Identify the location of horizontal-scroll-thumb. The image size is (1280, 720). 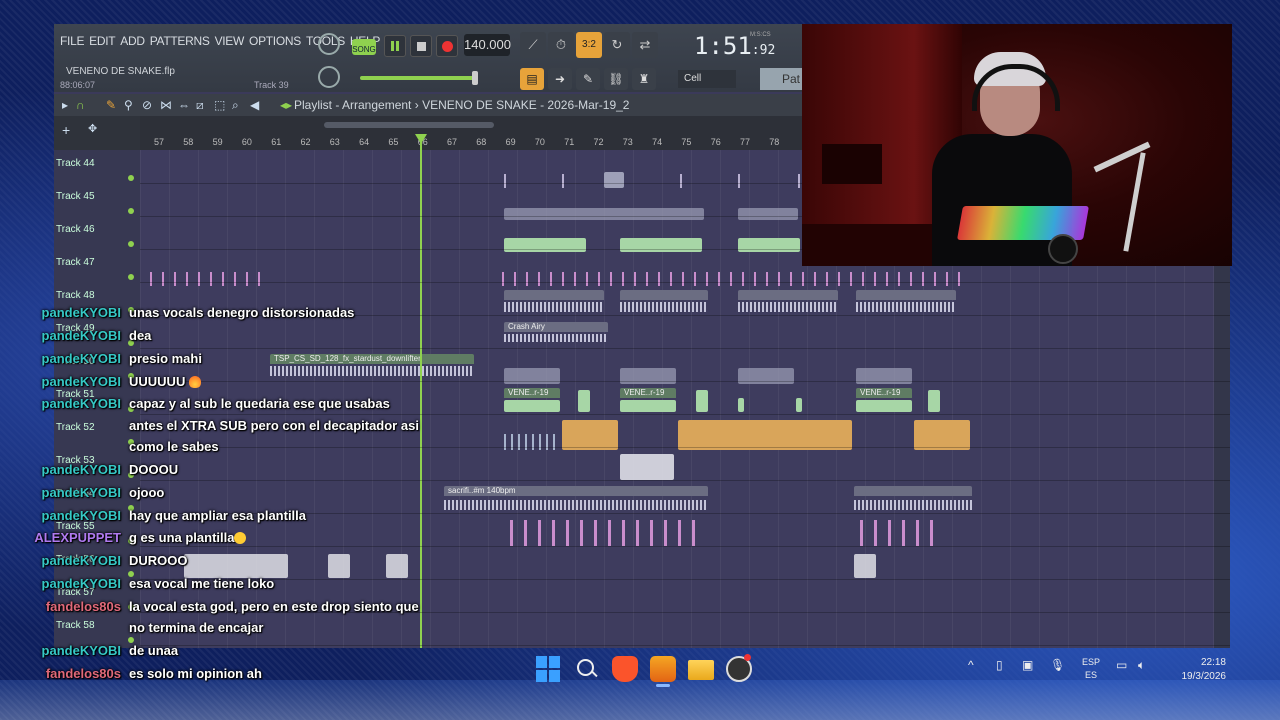
(409, 125).